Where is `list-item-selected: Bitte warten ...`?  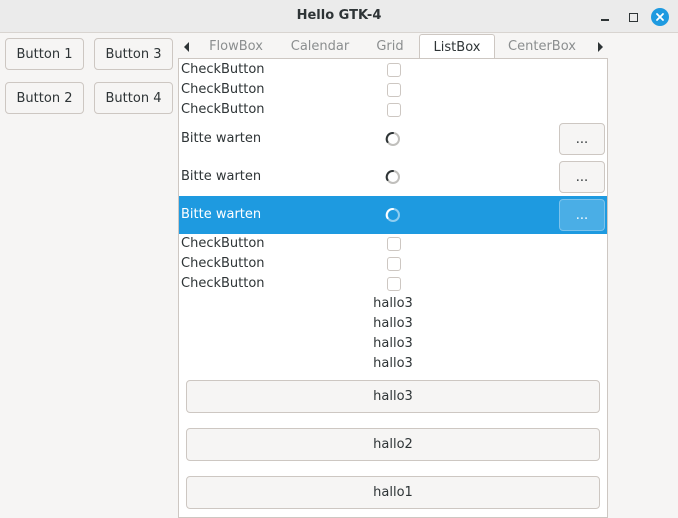 list-item-selected: Bitte warten ... is located at coordinates (393, 215).